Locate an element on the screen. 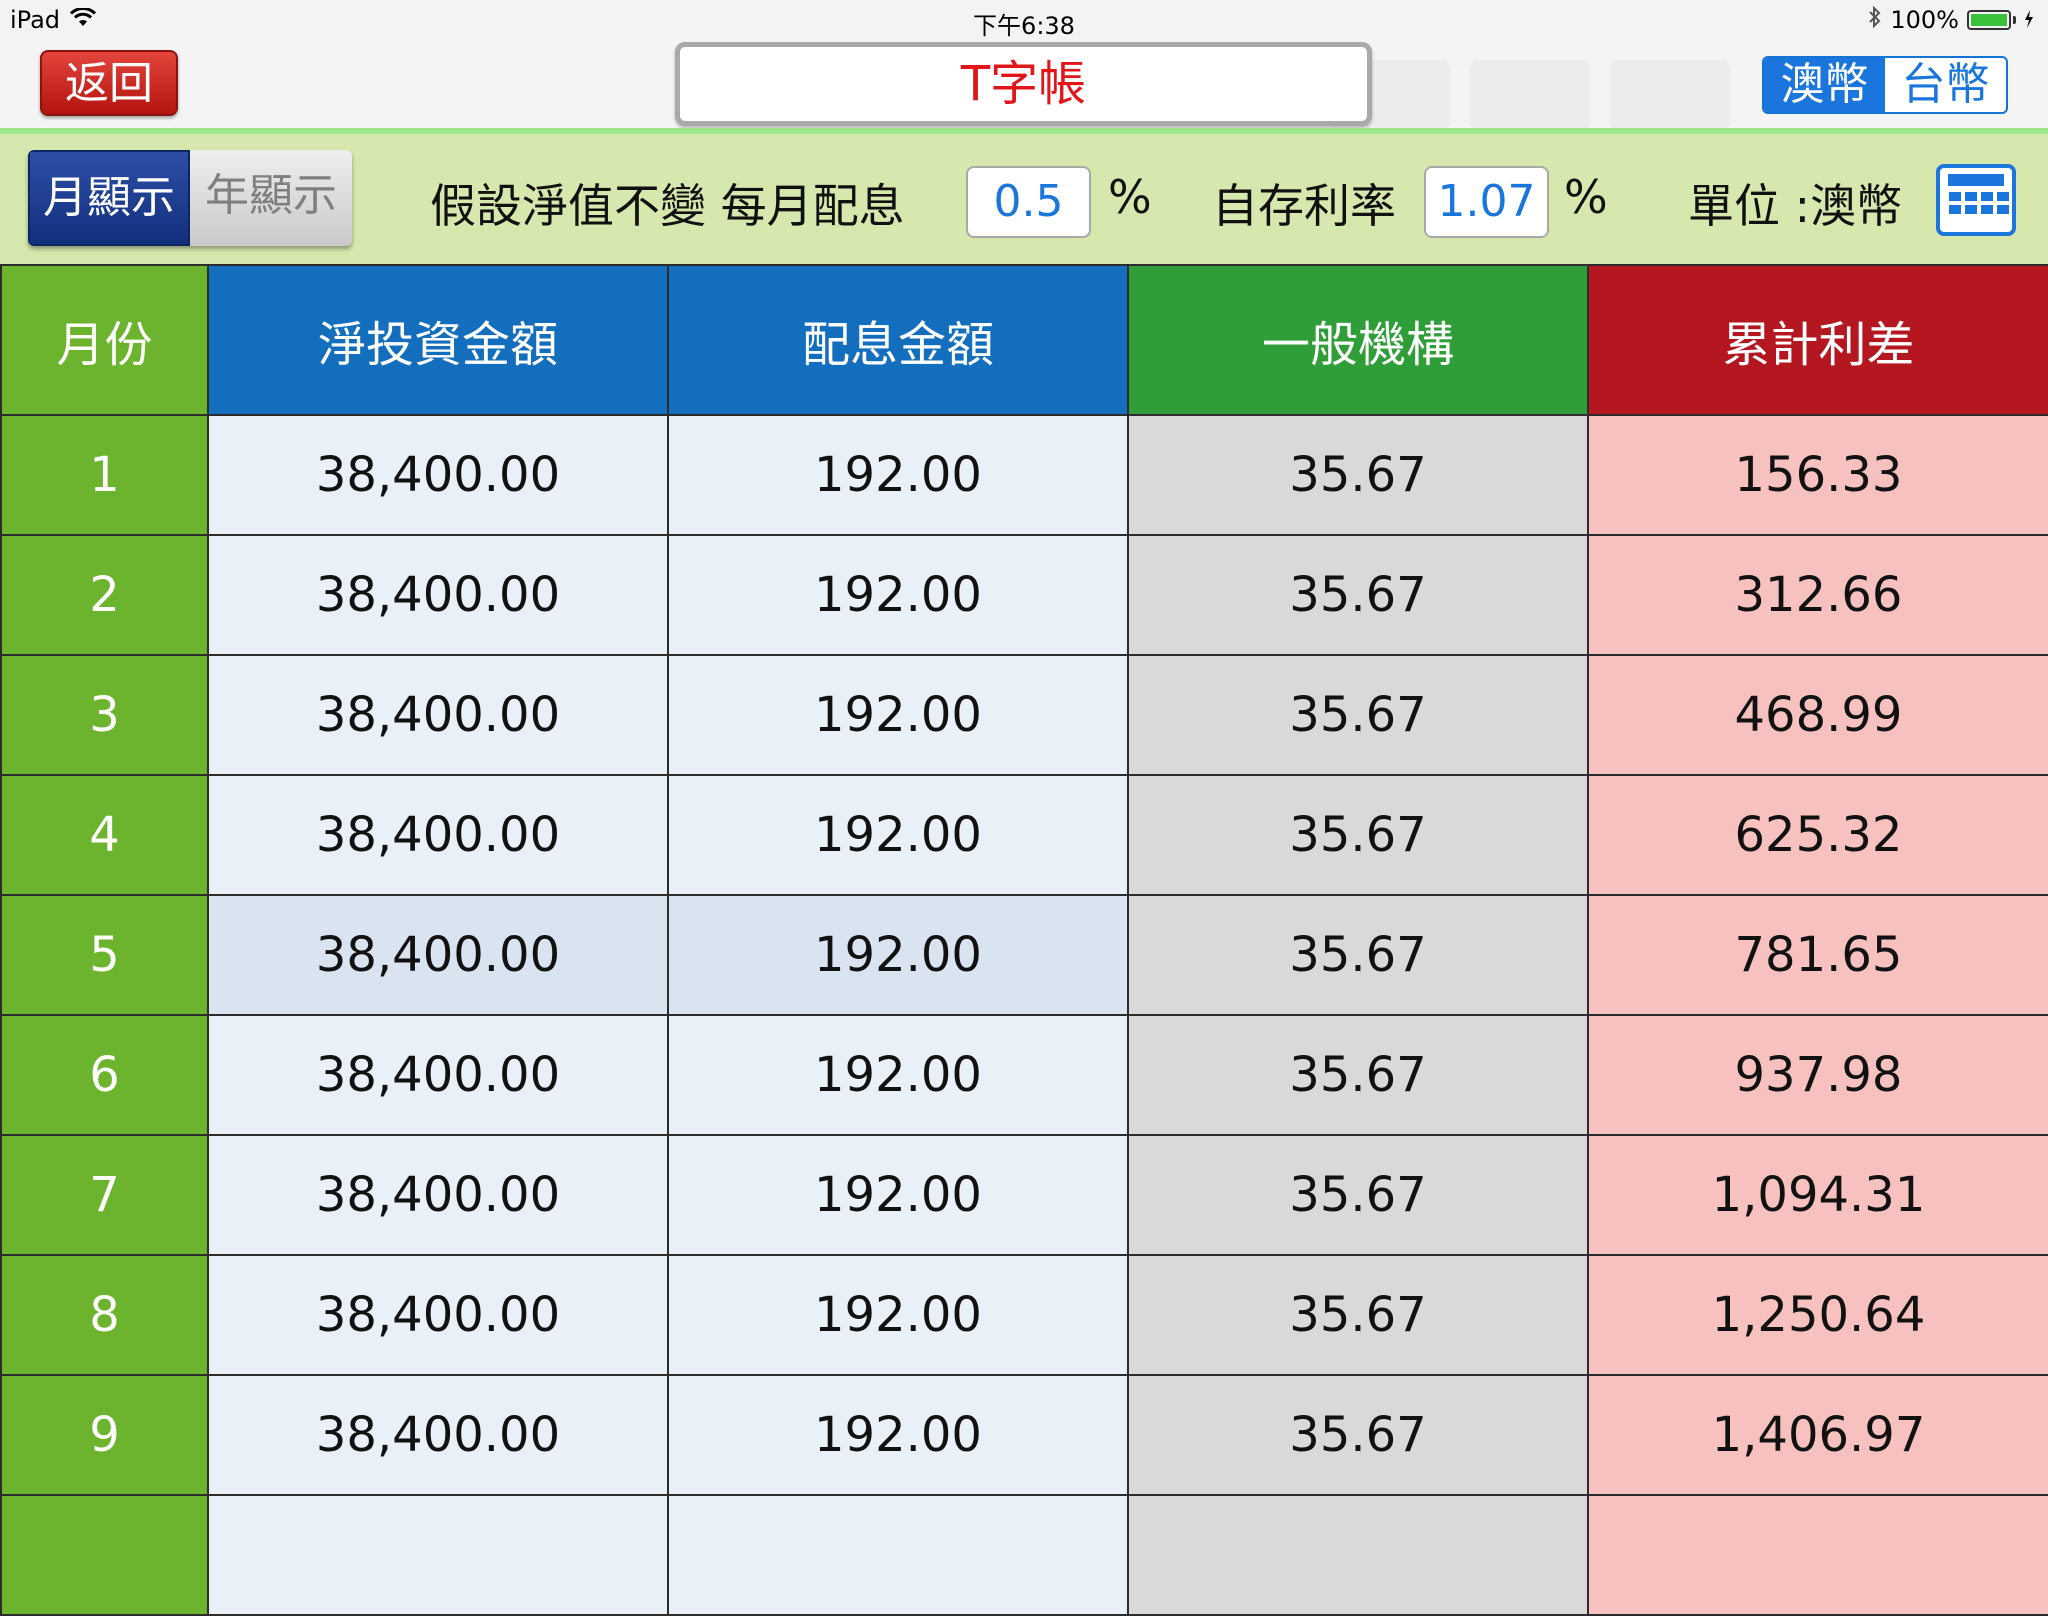  back-button: 返回 is located at coordinates (109, 83).